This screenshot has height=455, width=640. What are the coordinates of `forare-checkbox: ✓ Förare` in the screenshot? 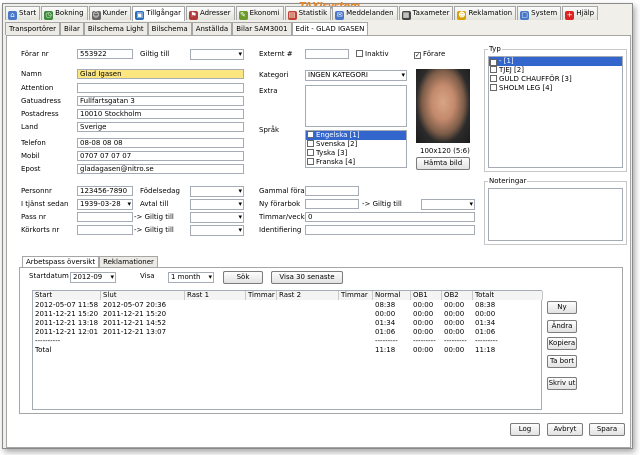 It's located at (429, 54).